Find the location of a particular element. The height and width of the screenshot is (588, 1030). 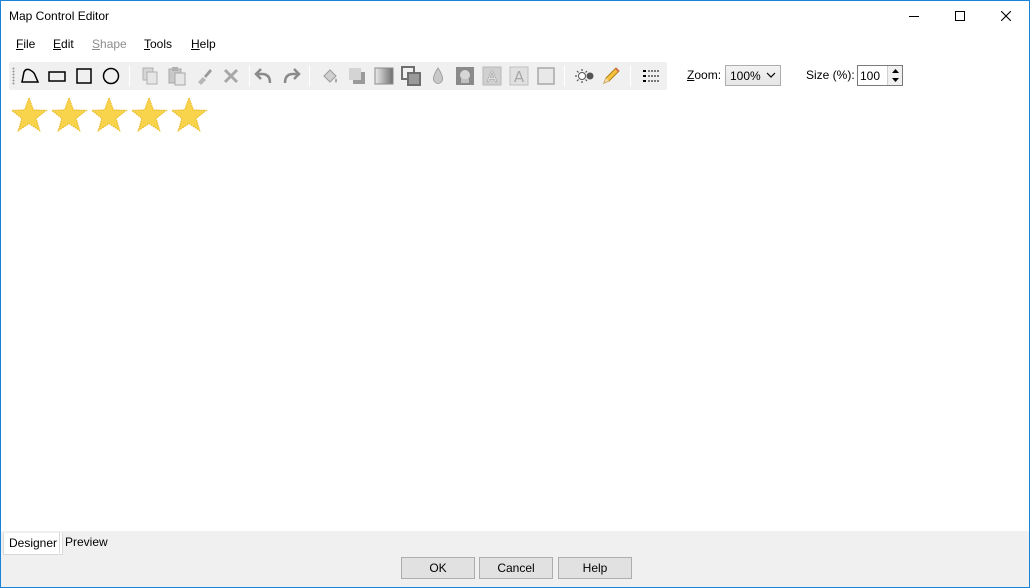

text-style-icon: A is located at coordinates (519, 76).